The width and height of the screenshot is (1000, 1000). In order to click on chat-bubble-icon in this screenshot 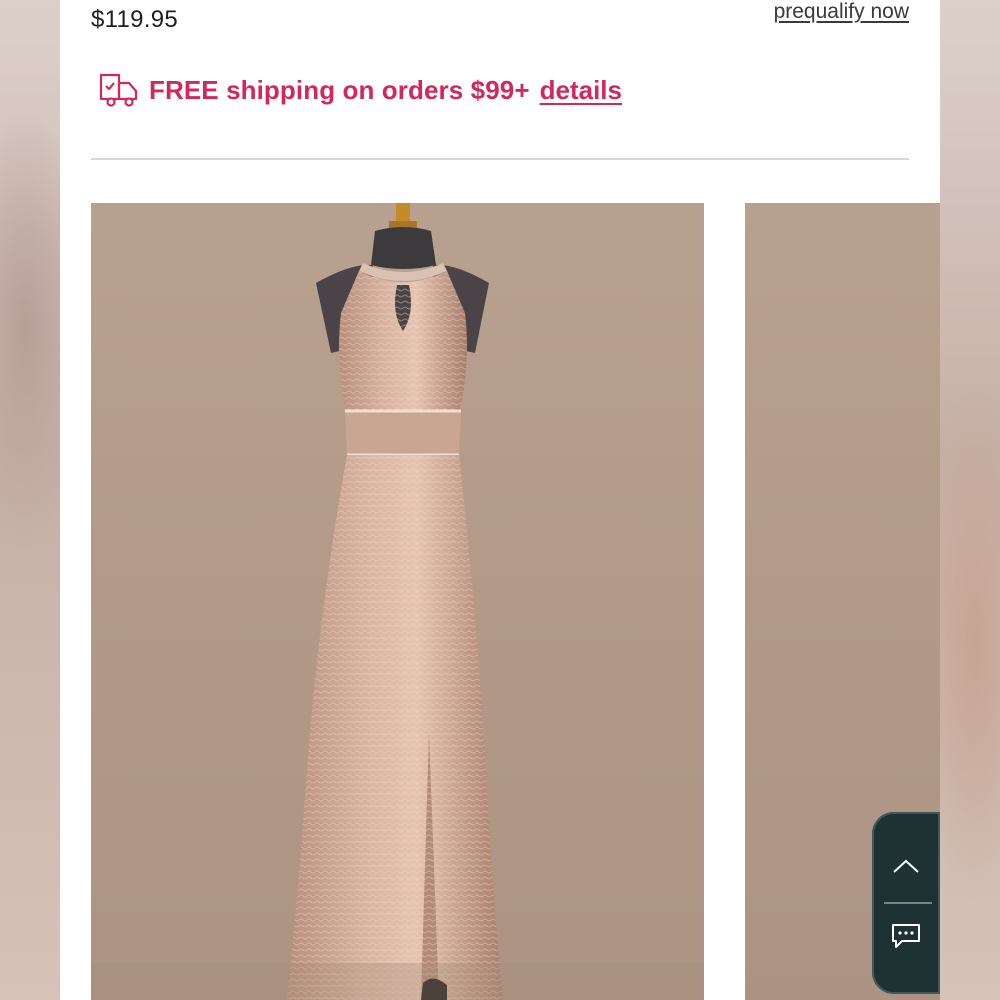, I will do `click(906, 936)`.